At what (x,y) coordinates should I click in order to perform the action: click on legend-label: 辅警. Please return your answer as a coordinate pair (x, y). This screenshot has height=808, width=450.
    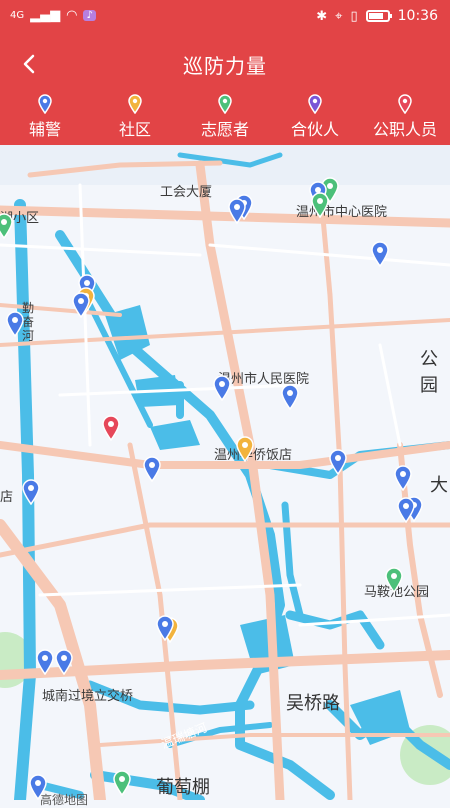
    Looking at the image, I should click on (44, 129).